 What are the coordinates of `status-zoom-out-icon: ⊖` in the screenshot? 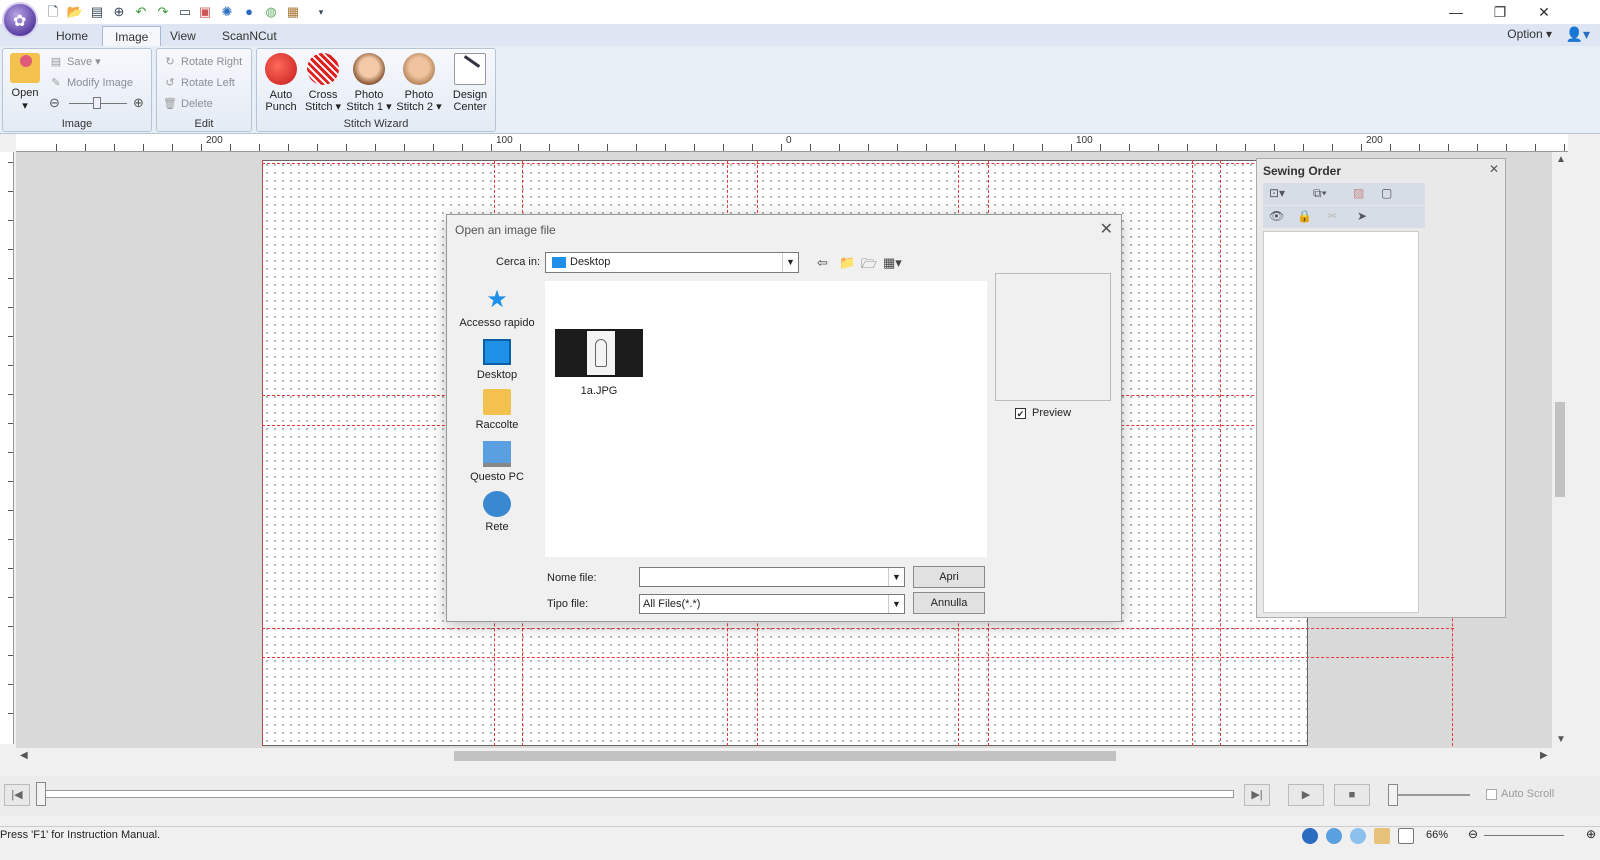 It's located at (1473, 834).